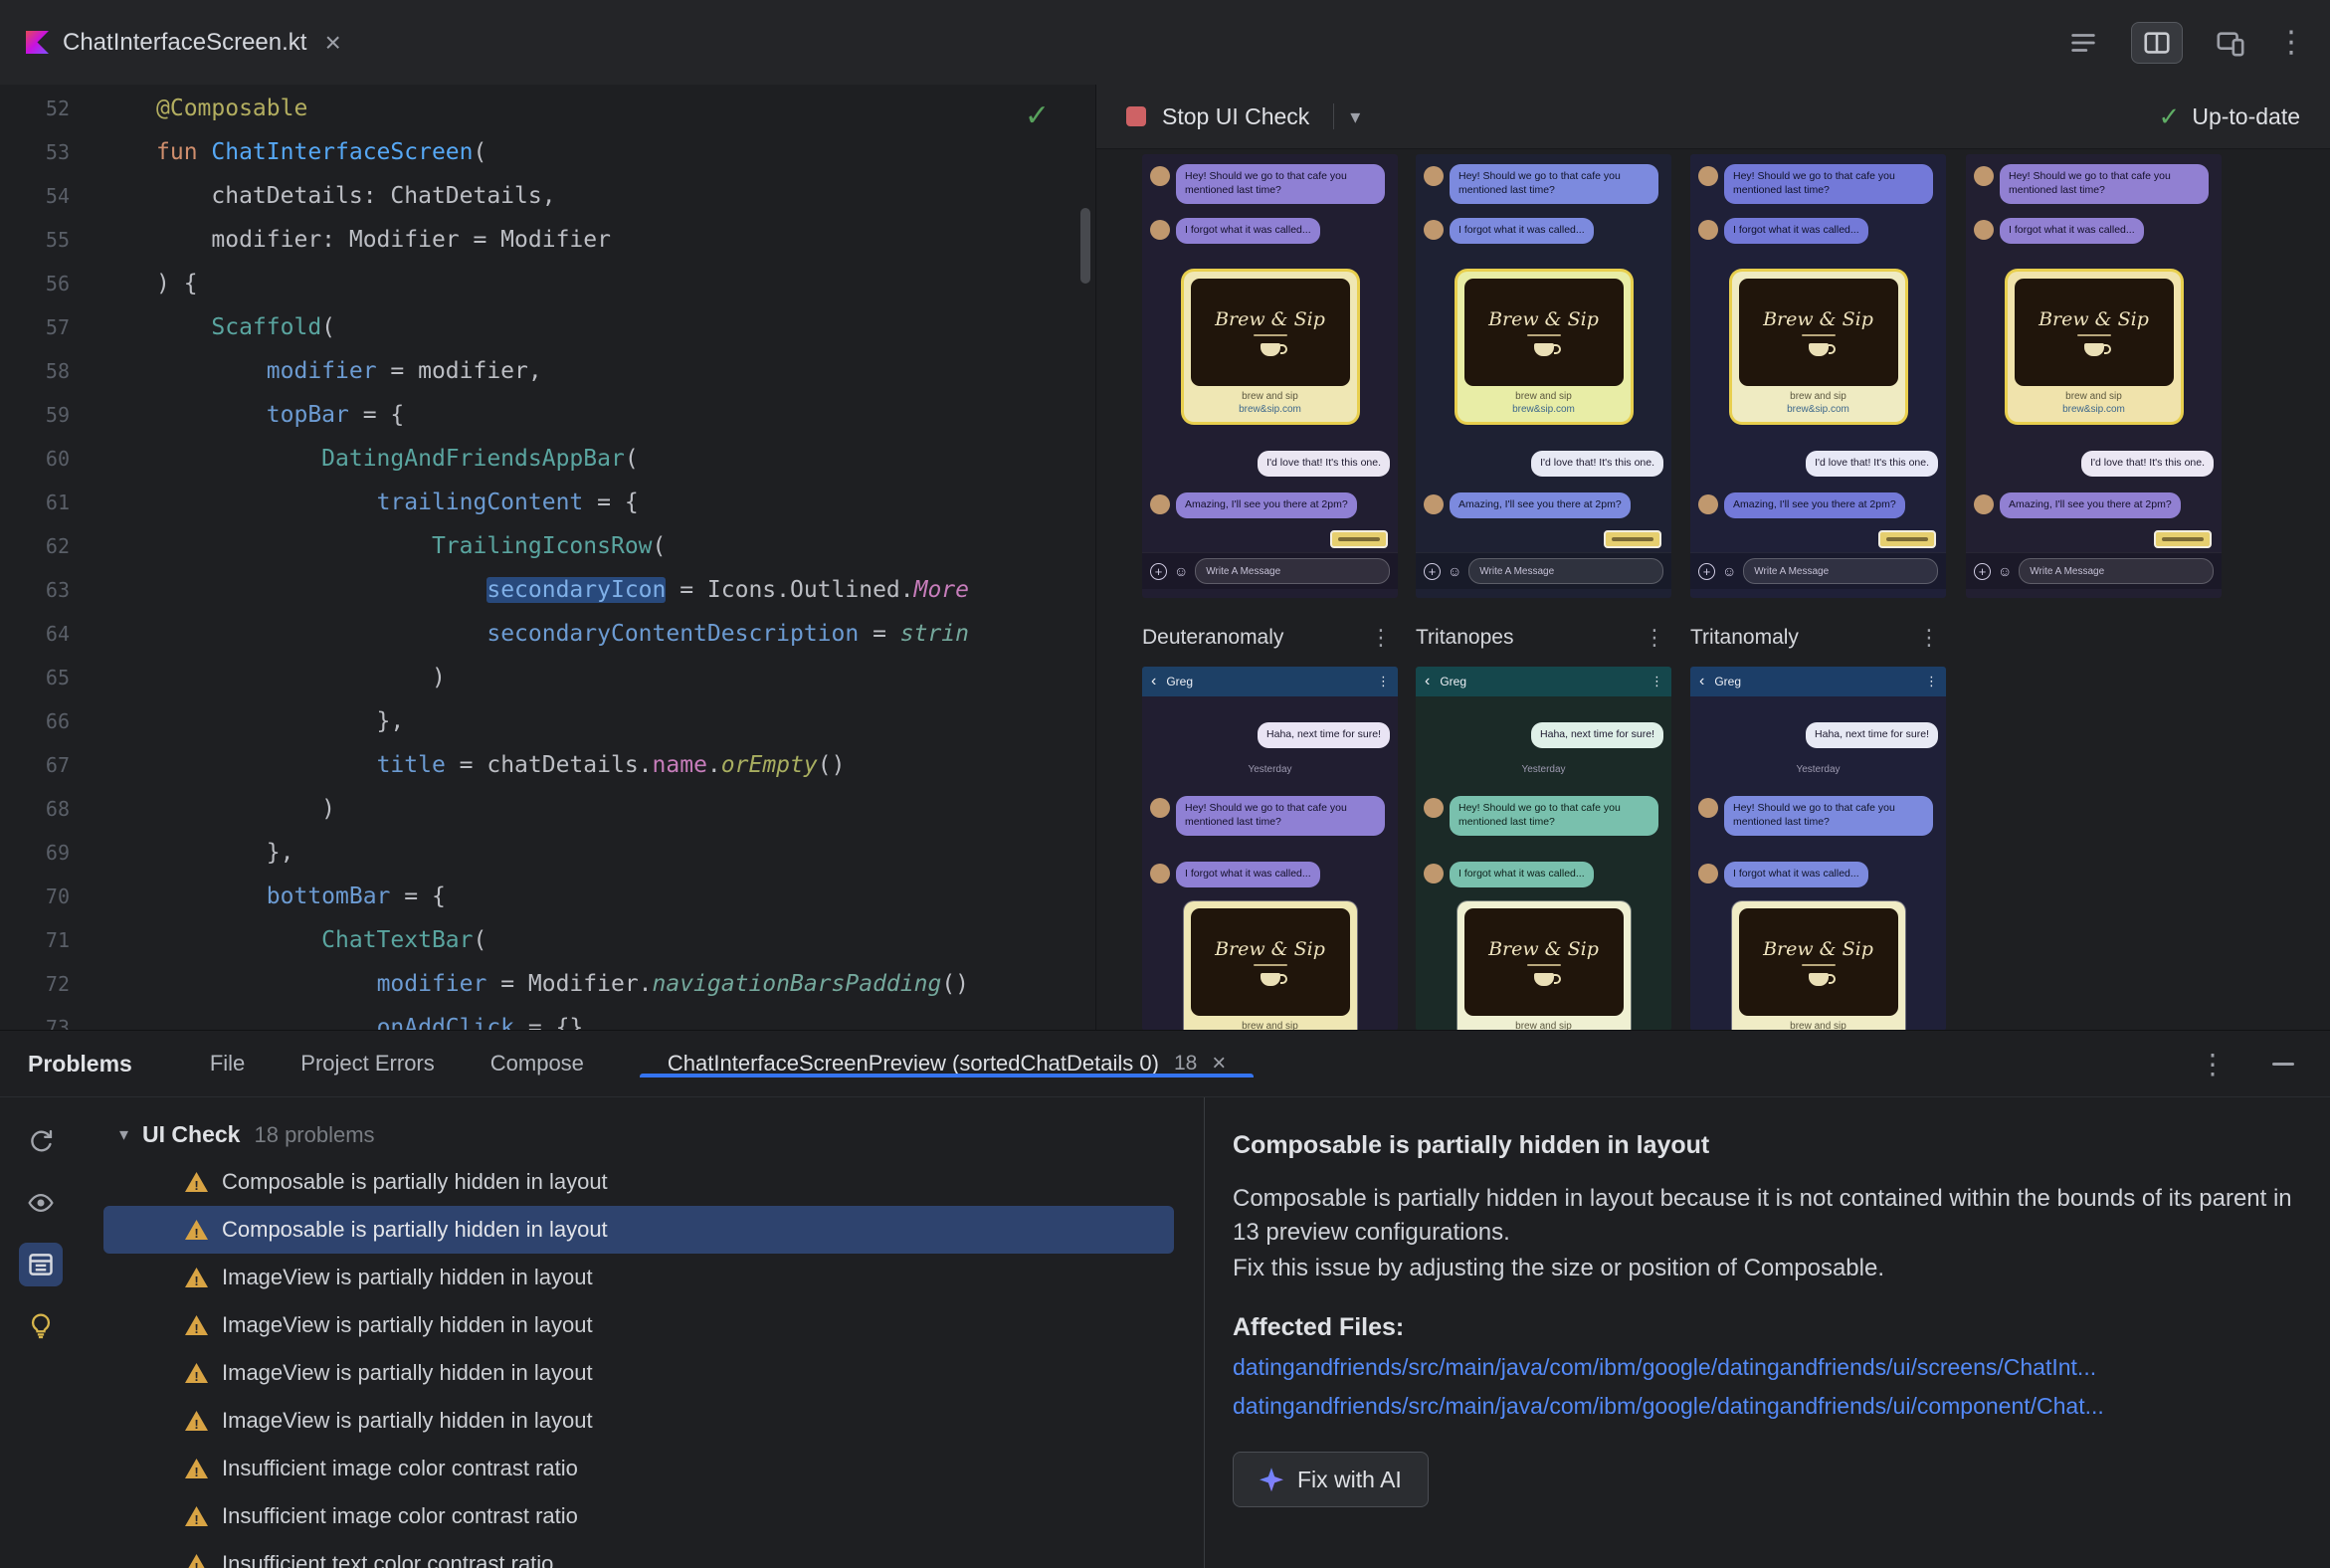 The height and width of the screenshot is (1568, 2330). Describe the element at coordinates (39, 634) in the screenshot. I see `line-number: 64` at that location.